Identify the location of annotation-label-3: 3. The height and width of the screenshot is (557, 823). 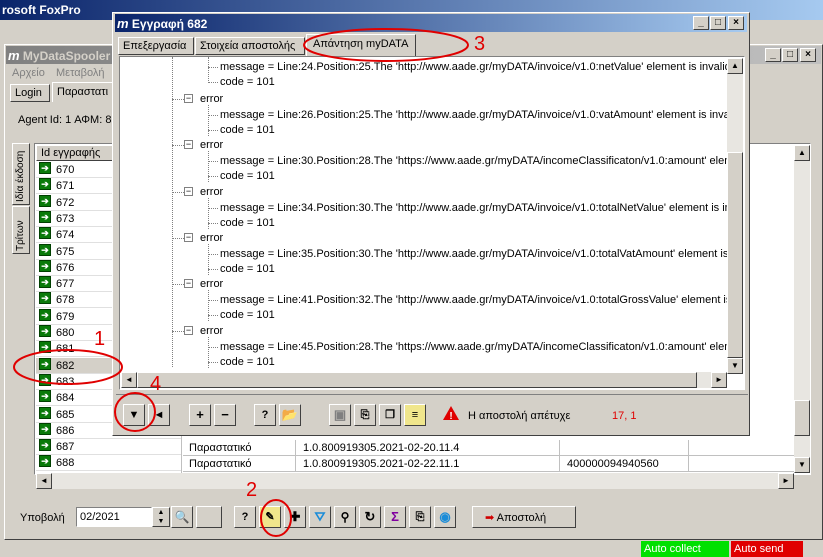
(480, 44).